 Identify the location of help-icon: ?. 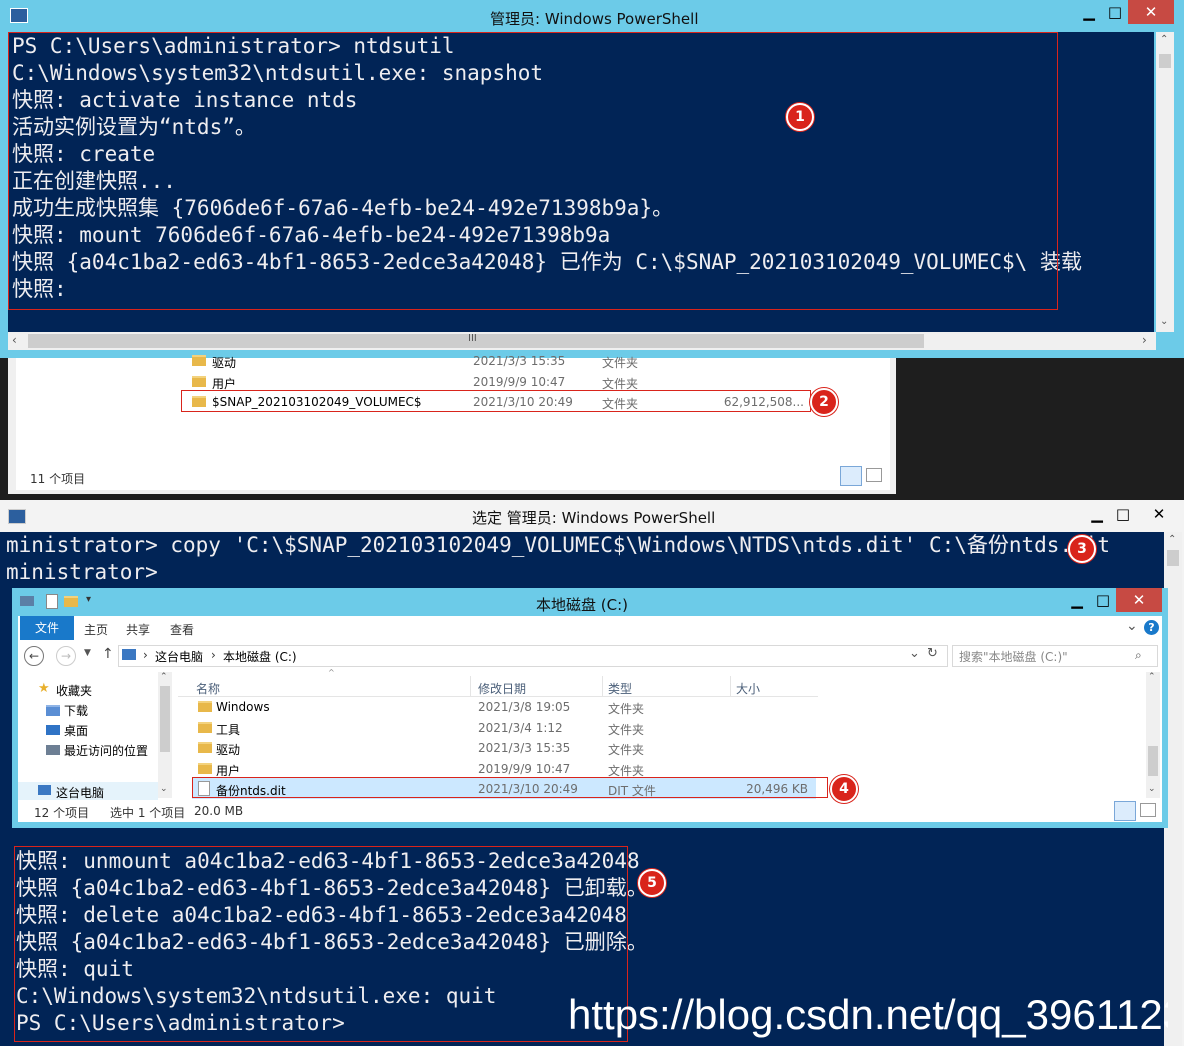
(1151, 627).